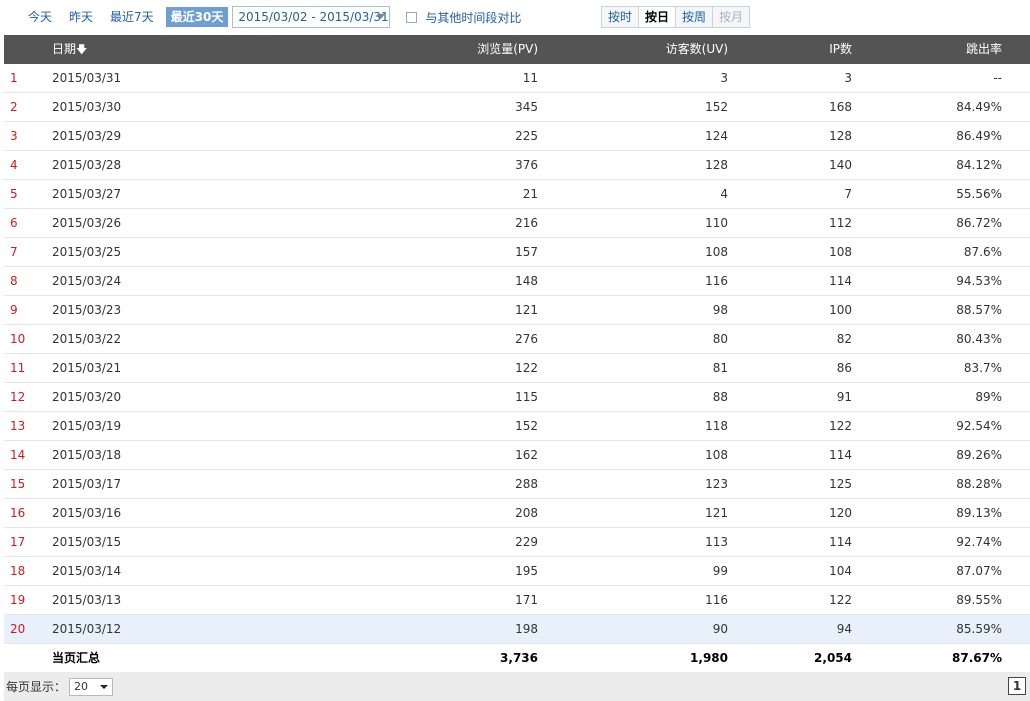 Image resolution: width=1030 pixels, height=701 pixels. What do you see at coordinates (87, 339) in the screenshot?
I see `row-date: 2015/03/22` at bounding box center [87, 339].